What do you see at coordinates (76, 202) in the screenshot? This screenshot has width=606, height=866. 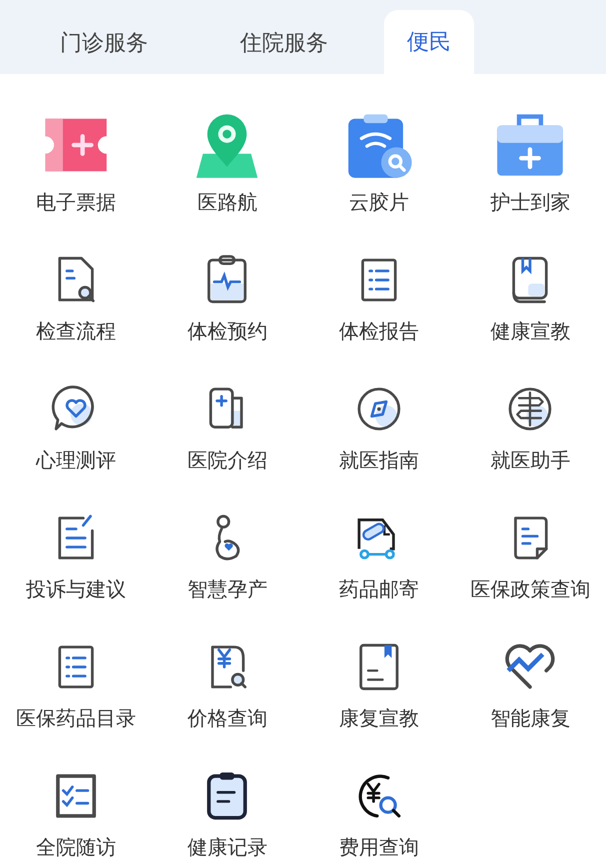 I see `service-label: 电子票据` at bounding box center [76, 202].